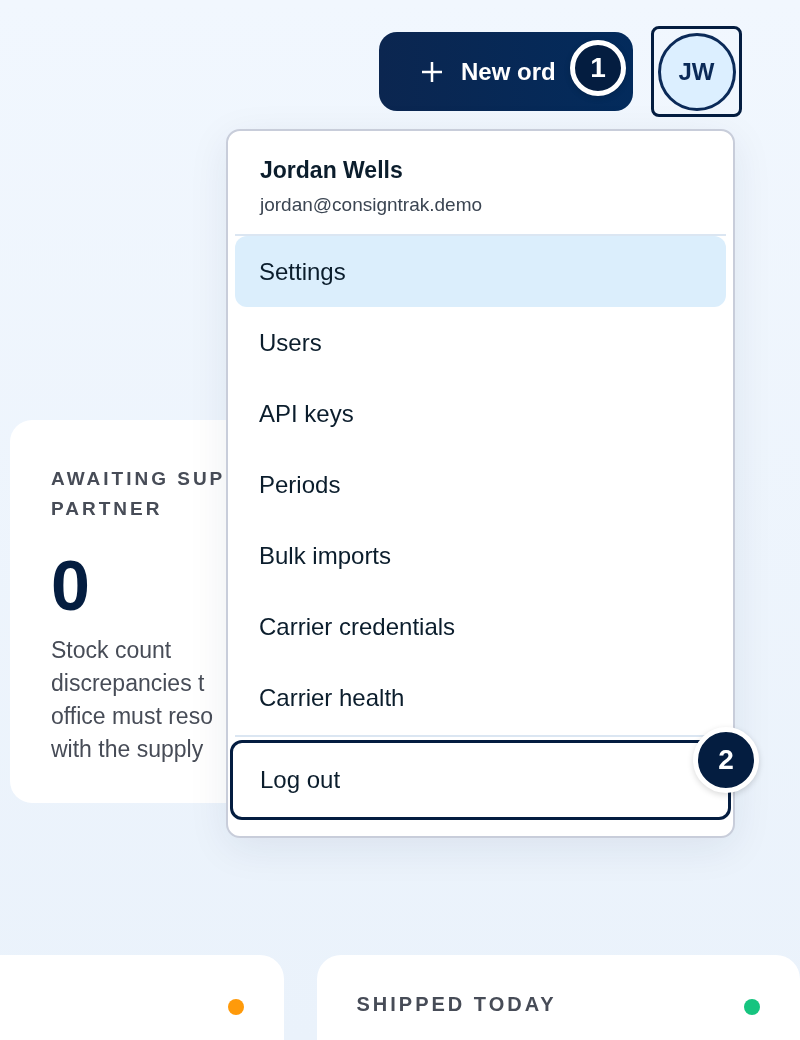  What do you see at coordinates (332, 170) in the screenshot?
I see `user-name: Jordan Wells` at bounding box center [332, 170].